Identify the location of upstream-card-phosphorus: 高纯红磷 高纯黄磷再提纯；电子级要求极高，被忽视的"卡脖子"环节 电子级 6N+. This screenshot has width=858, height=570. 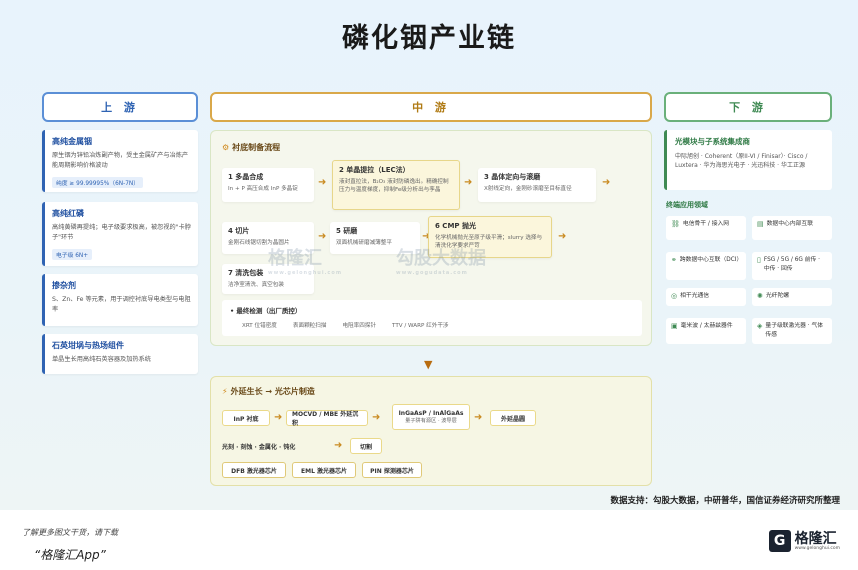
(120, 234).